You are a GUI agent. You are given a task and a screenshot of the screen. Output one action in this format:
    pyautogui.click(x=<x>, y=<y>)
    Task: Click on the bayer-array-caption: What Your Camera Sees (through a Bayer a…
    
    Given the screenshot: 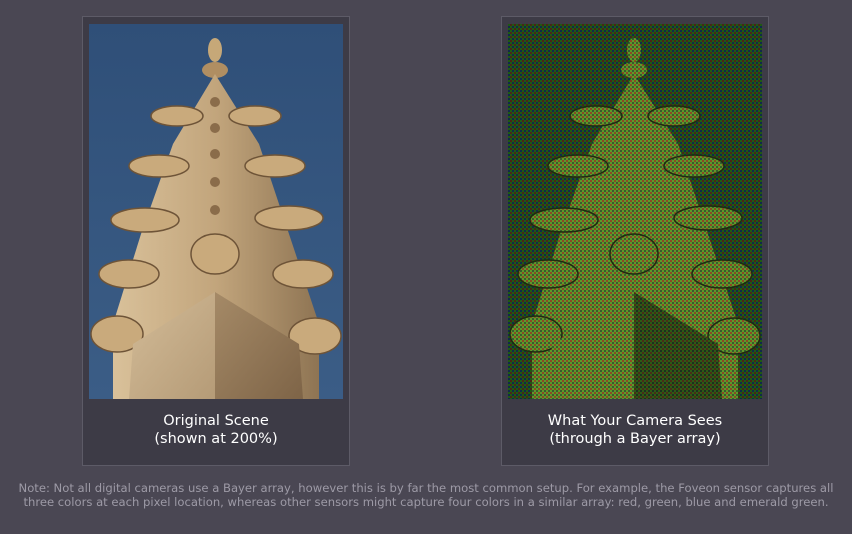 What is the action you would take?
    pyautogui.click(x=635, y=430)
    